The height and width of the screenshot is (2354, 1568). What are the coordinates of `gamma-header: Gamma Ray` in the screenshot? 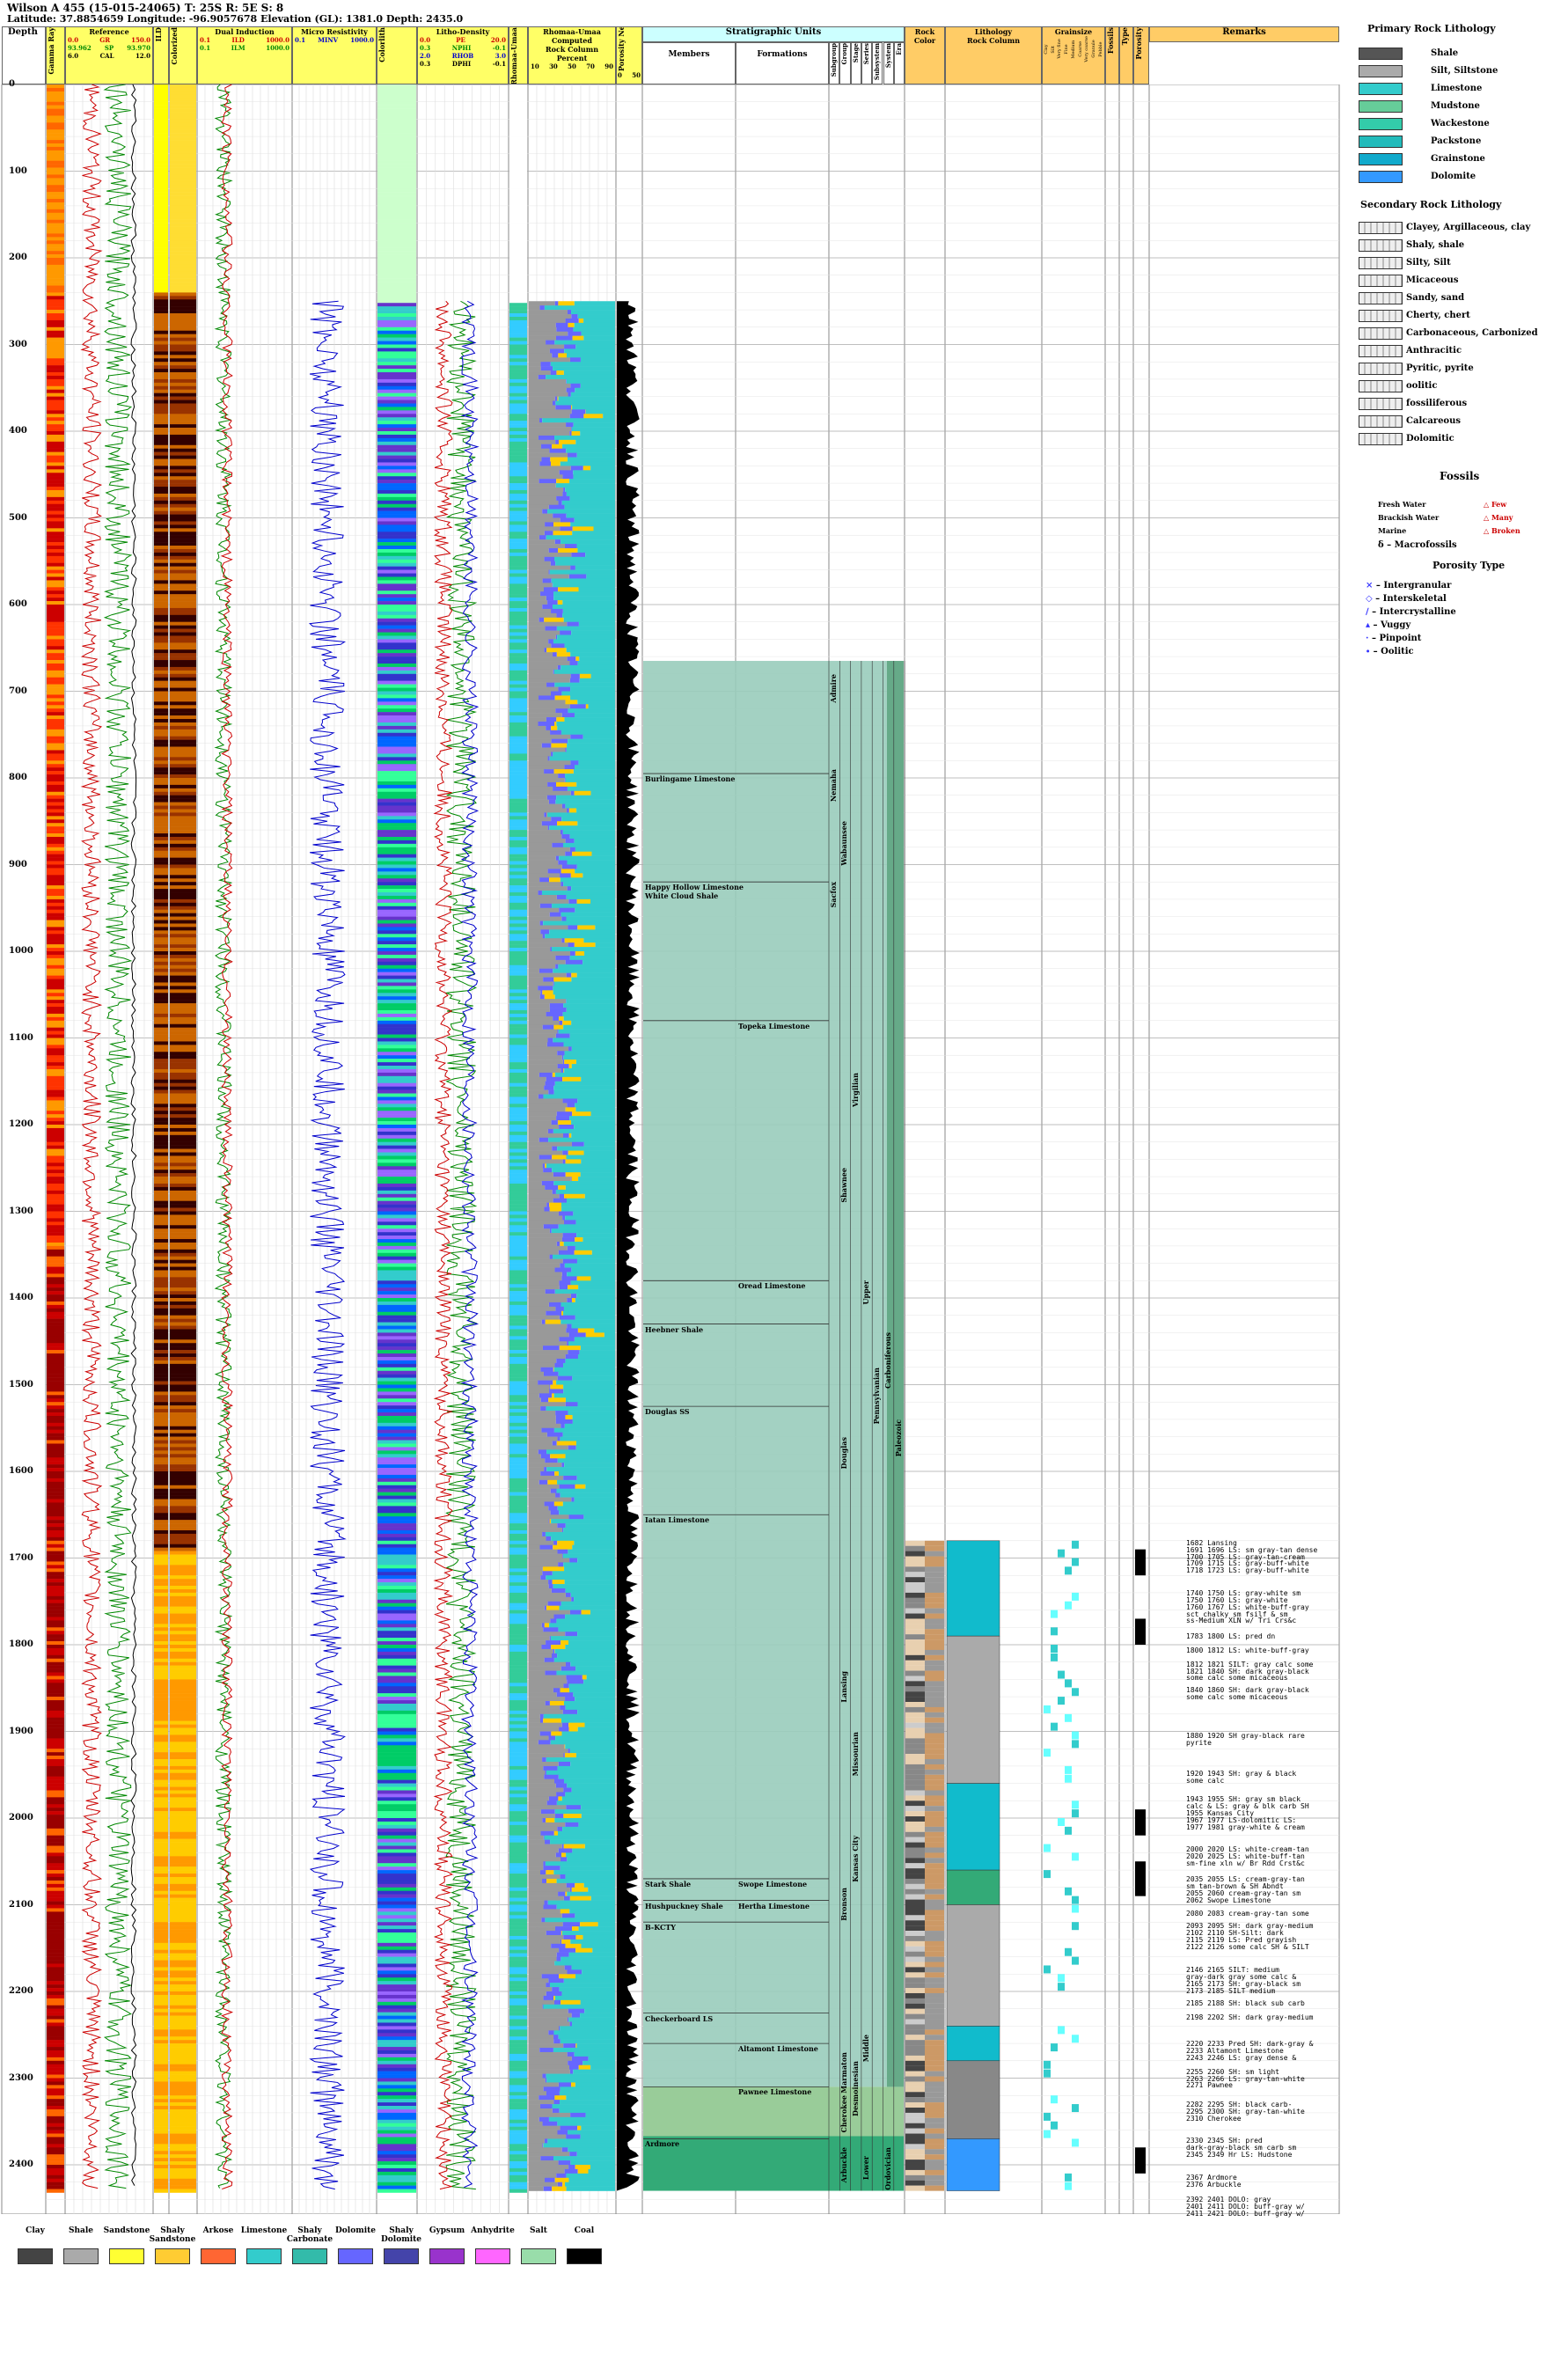 It's located at (55, 55).